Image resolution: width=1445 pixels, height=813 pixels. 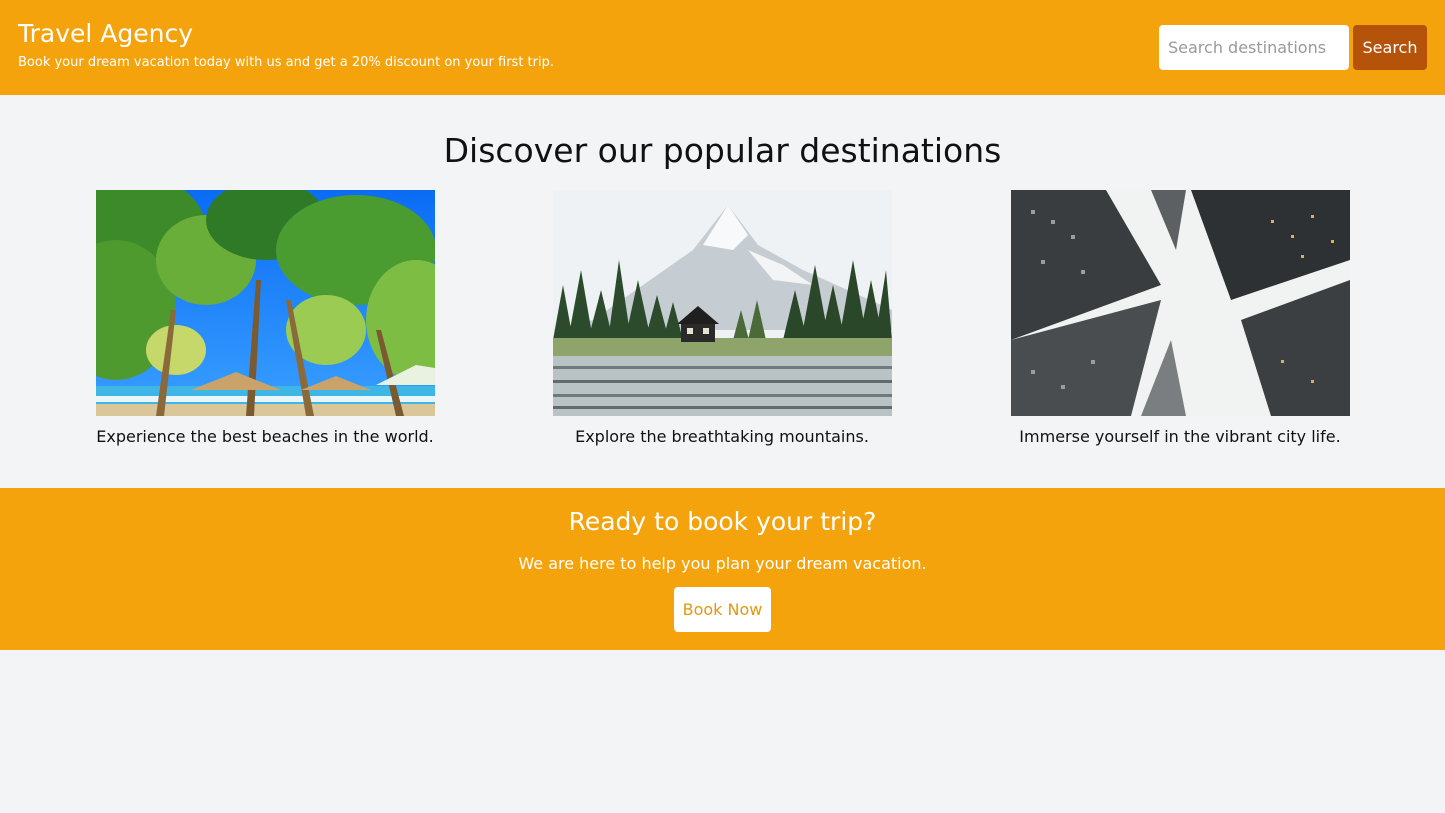 I want to click on search-input, so click(x=1254, y=47).